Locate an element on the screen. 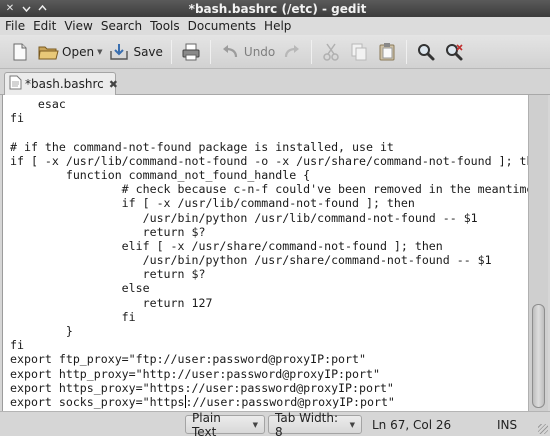 Image resolution: width=550 pixels, height=436 pixels. undo-label: Undo is located at coordinates (259, 51).